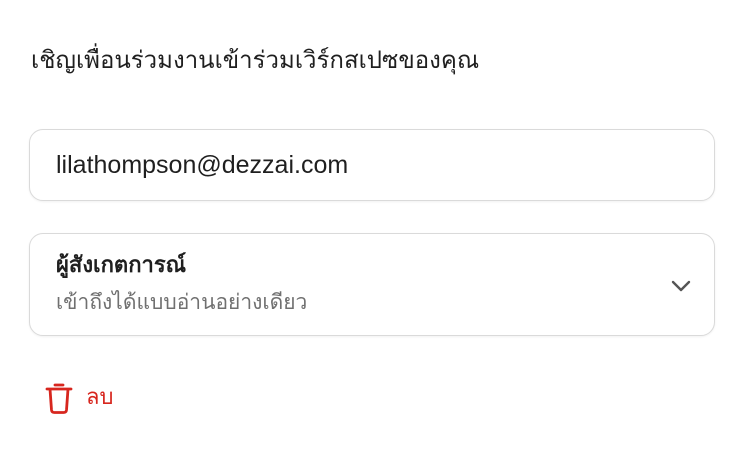 The height and width of the screenshot is (462, 744). Describe the element at coordinates (78, 398) in the screenshot. I see `delete-button: ลบ` at that location.